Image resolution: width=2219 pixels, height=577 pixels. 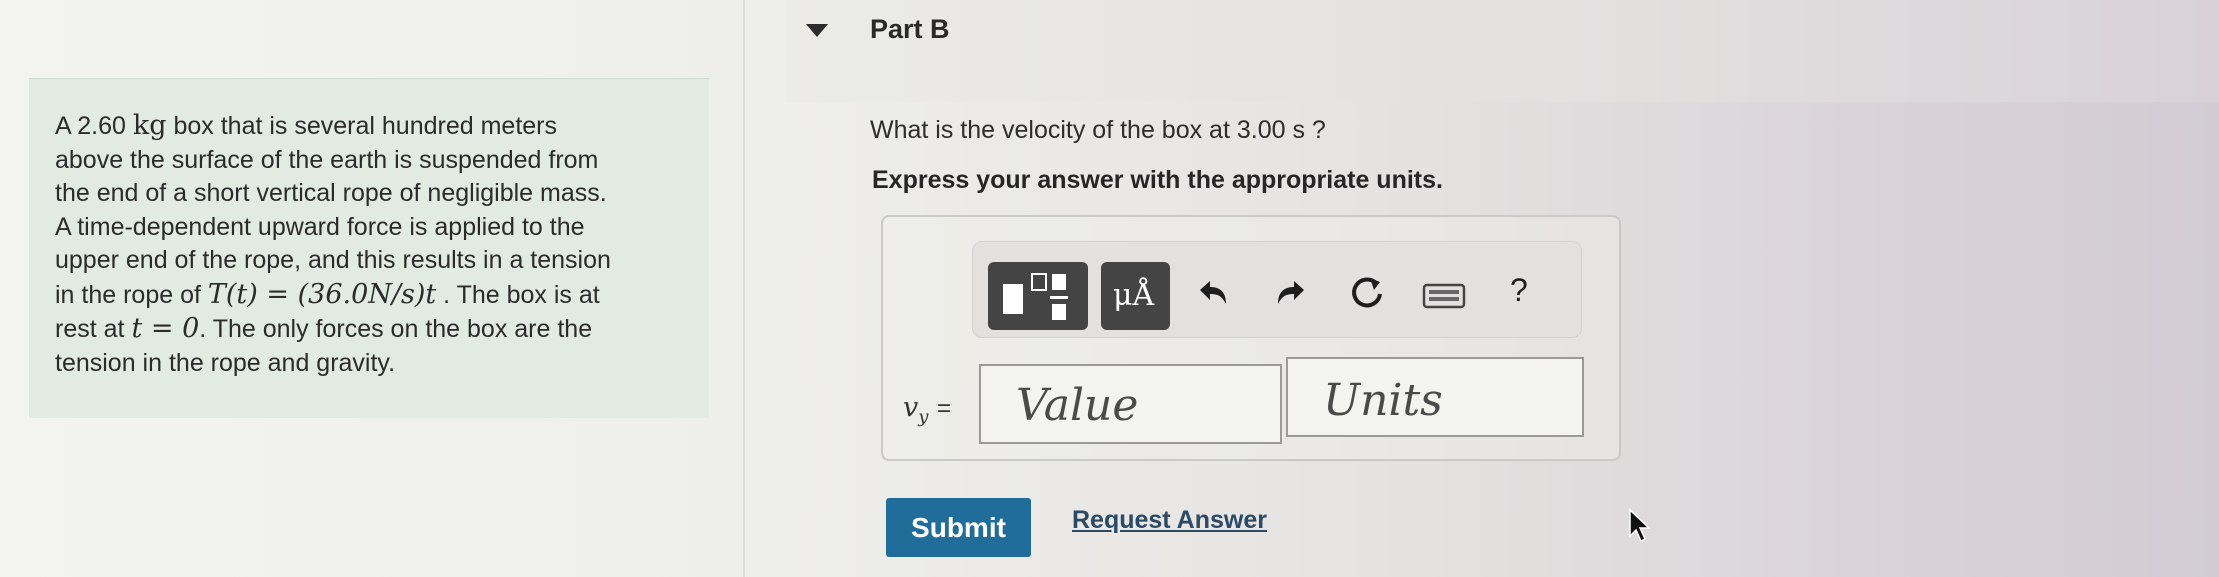 I want to click on value-input: Value, so click(x=1130, y=404).